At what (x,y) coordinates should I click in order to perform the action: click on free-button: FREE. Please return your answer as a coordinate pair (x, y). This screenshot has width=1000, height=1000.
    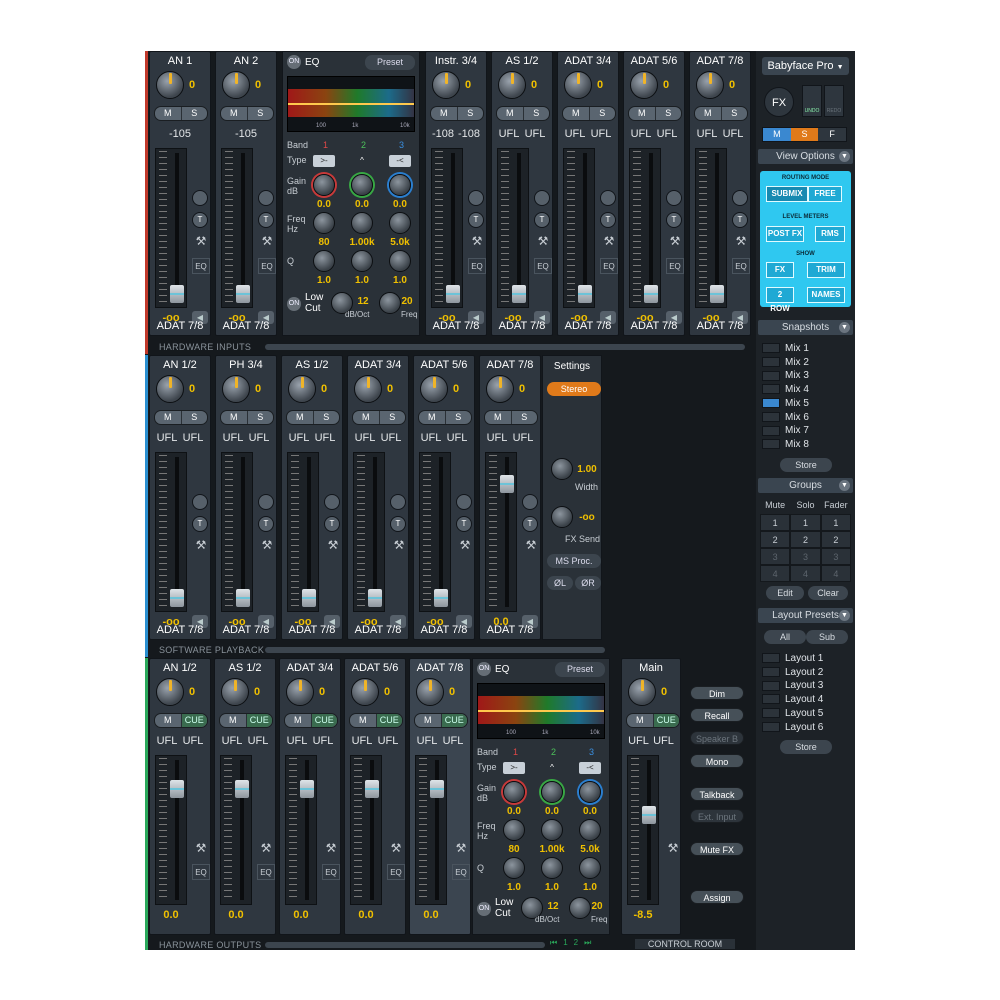
    Looking at the image, I should click on (825, 194).